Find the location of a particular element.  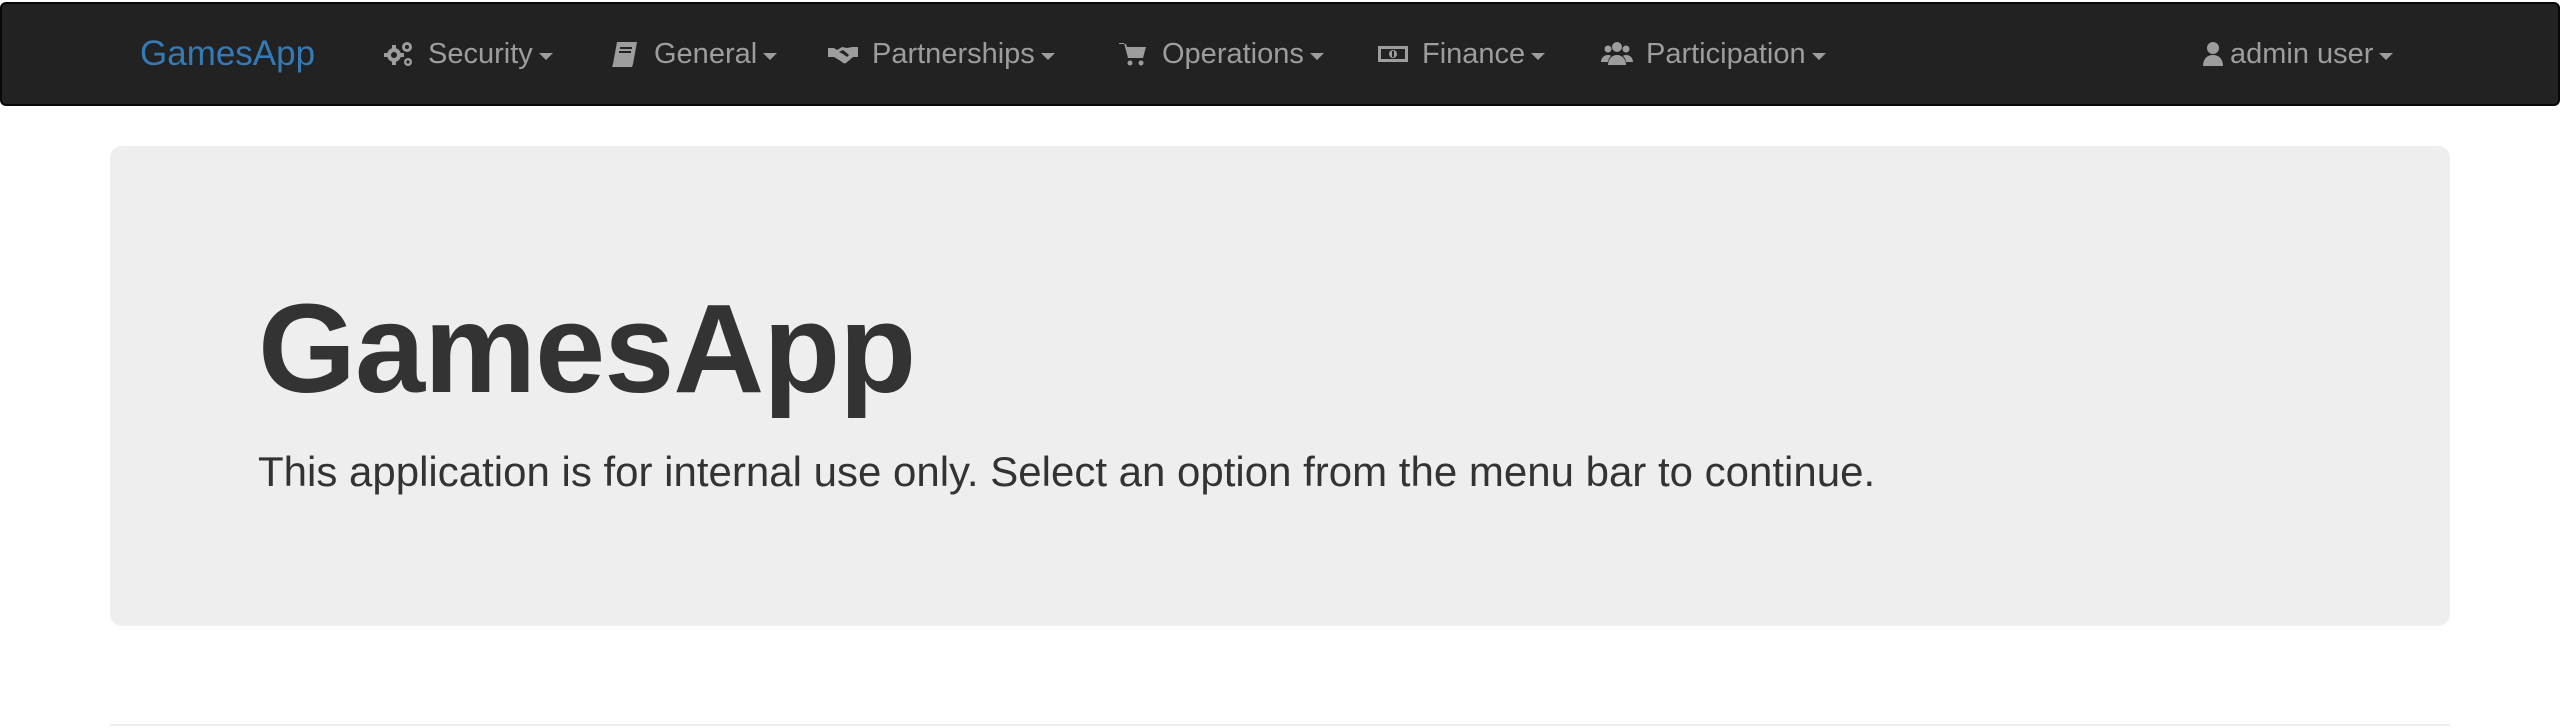

nav-dropdown-user: admin user is located at coordinates (2298, 54).